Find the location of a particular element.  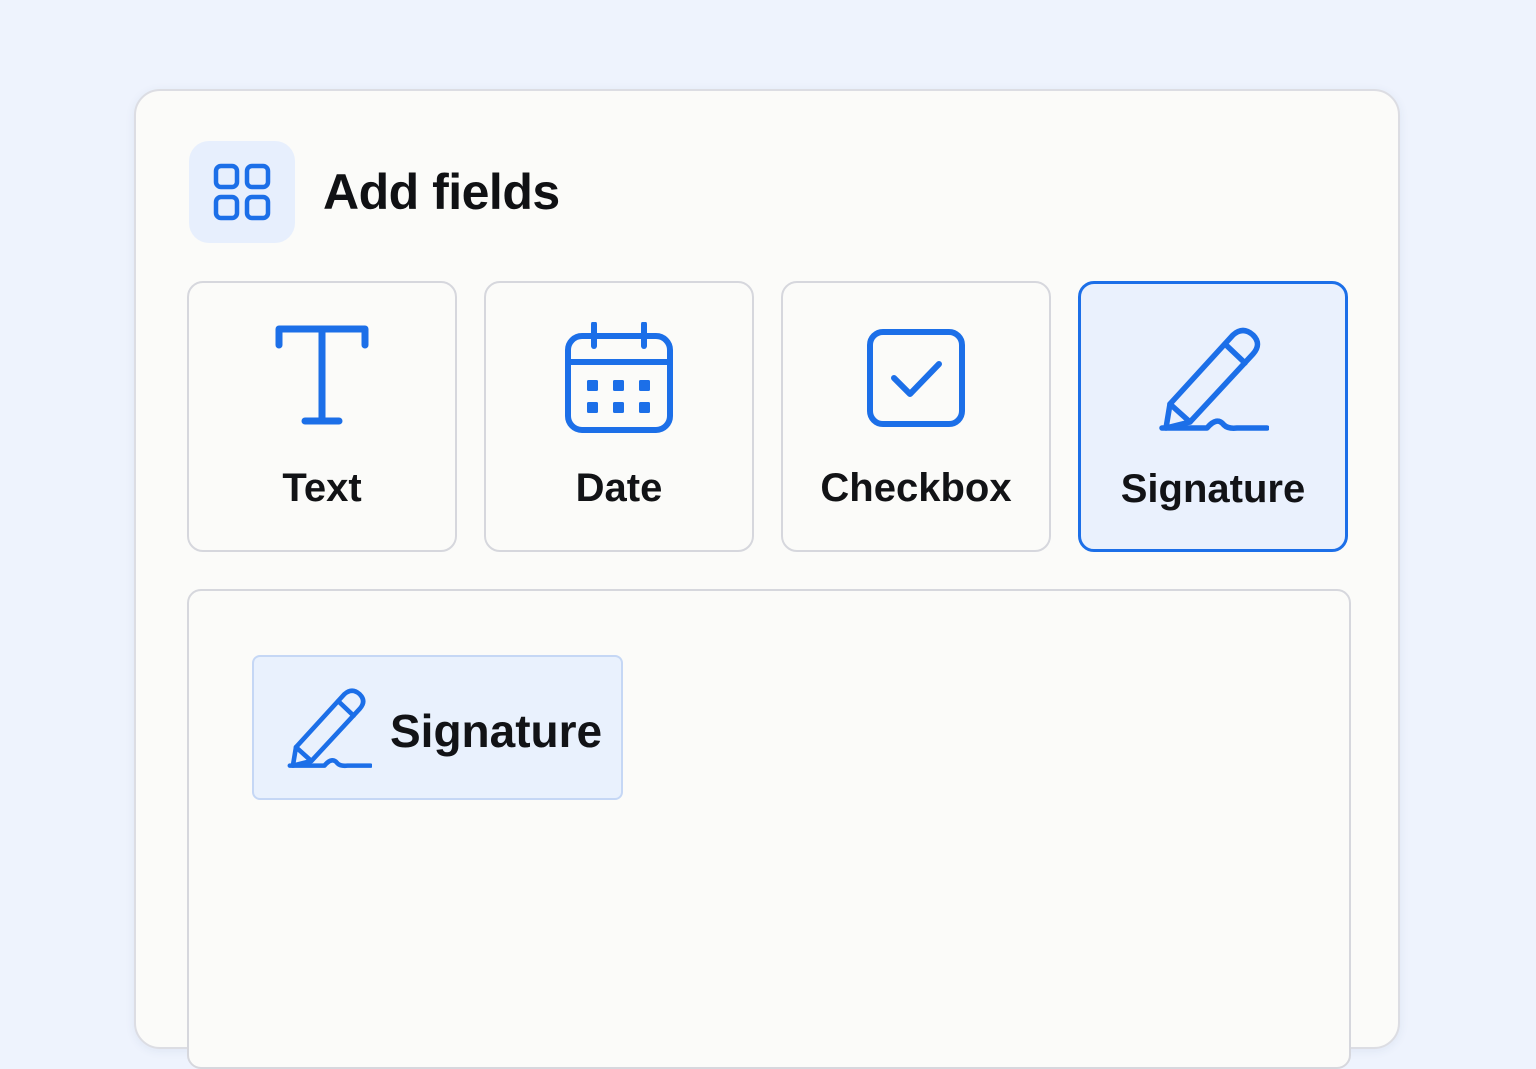

field-card-date: Date is located at coordinates (619, 416).